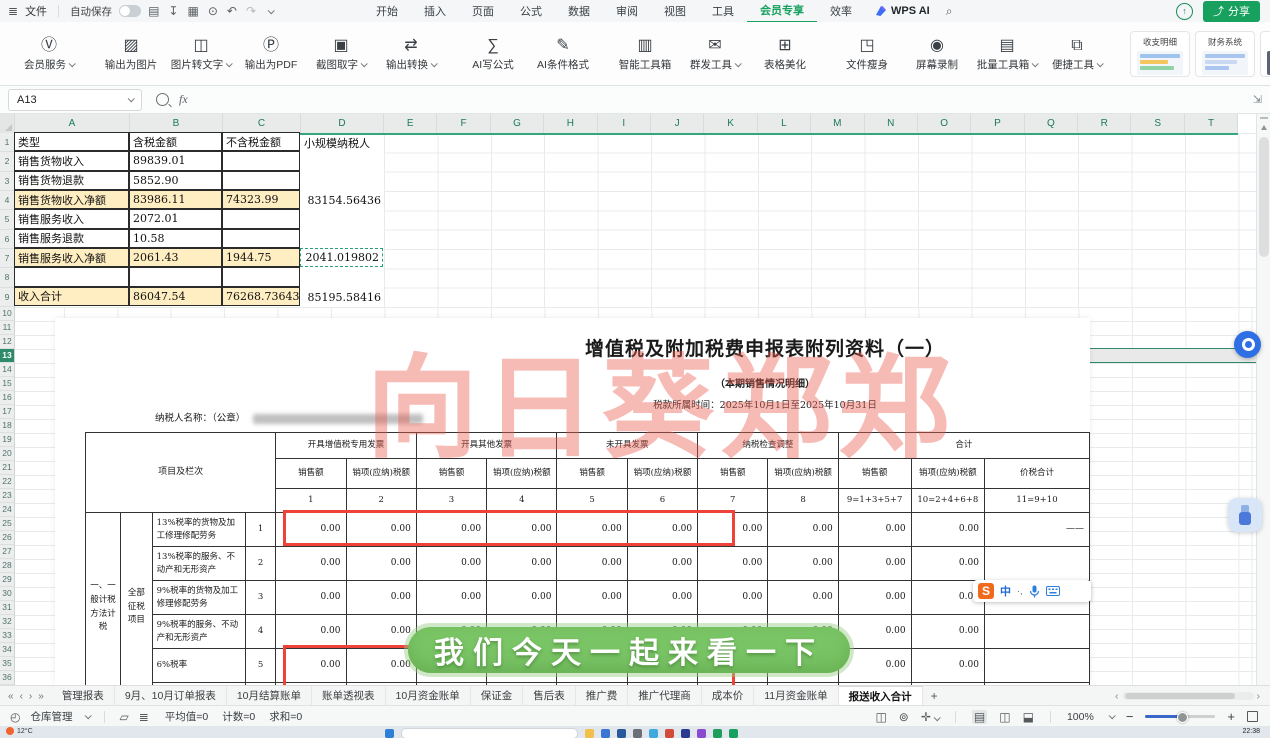 The image size is (1270, 738). I want to click on row-header-18: 18, so click(7, 425).